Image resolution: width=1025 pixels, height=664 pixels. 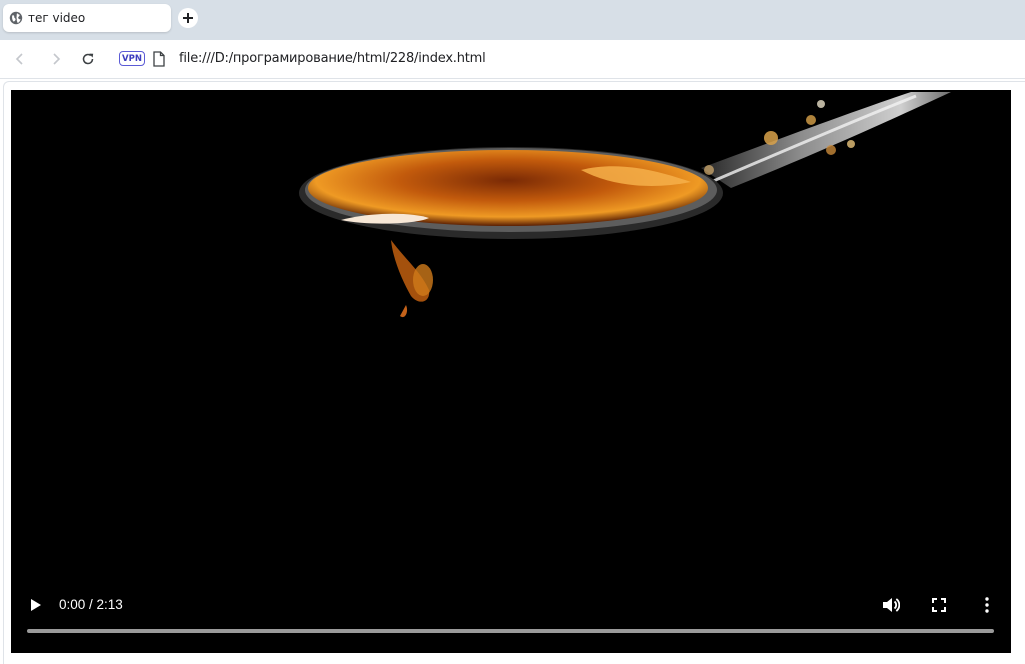 I want to click on plus-icon, so click(x=188, y=18).